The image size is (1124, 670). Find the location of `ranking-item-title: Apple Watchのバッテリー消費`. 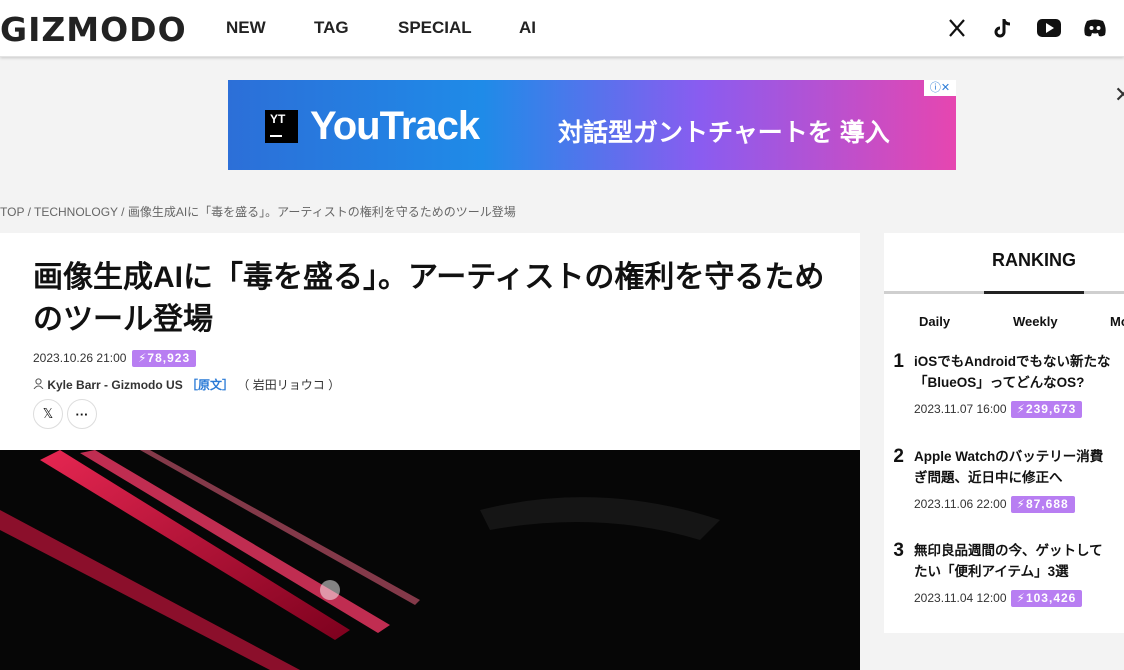

ranking-item-title: Apple Watchのバッテリー消費 is located at coordinates (1019, 456).